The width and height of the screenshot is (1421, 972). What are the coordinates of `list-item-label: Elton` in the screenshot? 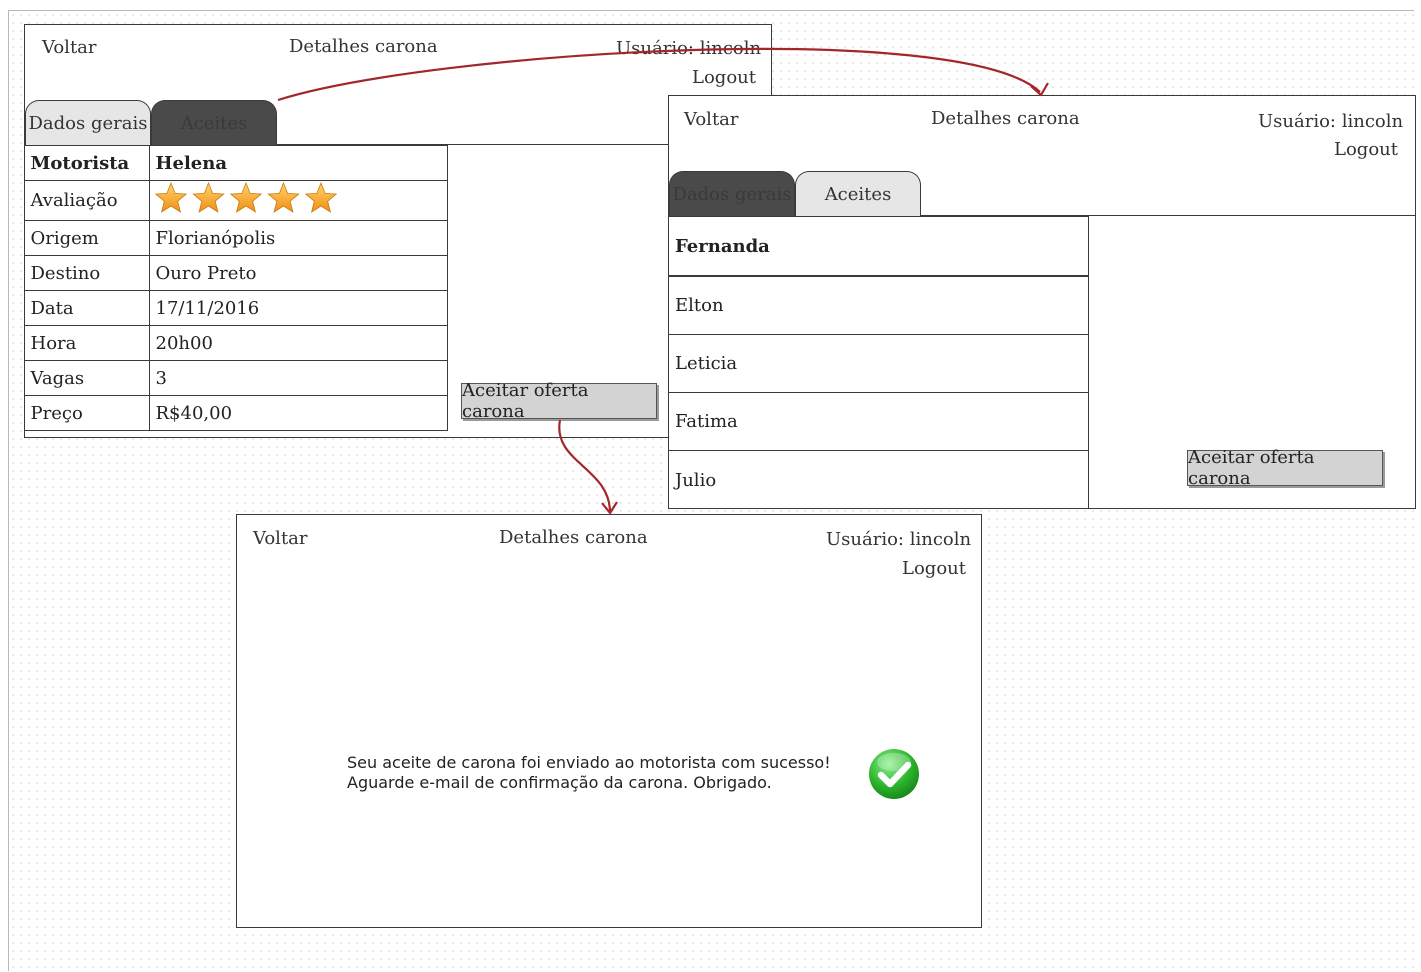 It's located at (699, 305).